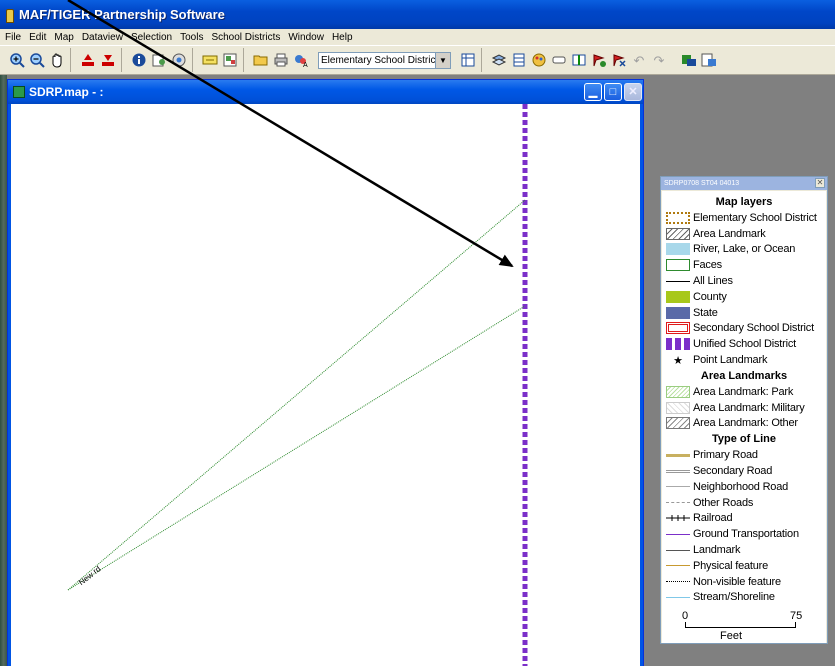  Describe the element at coordinates (678, 455) in the screenshot. I see `primary-road-swatch-icon` at that location.